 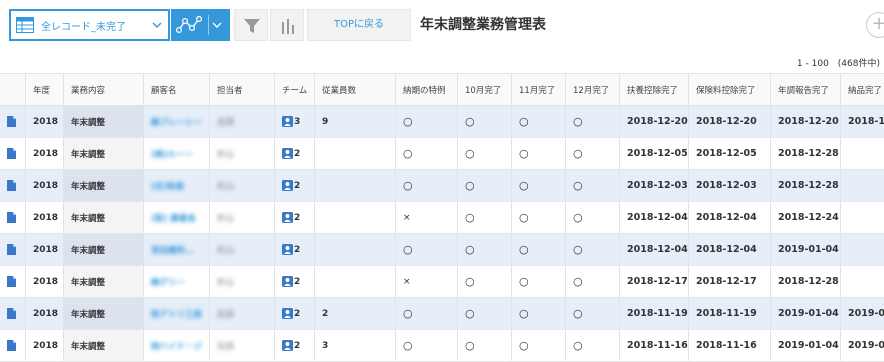 What do you see at coordinates (355, 121) in the screenshot?
I see `employees-cell: 9` at bounding box center [355, 121].